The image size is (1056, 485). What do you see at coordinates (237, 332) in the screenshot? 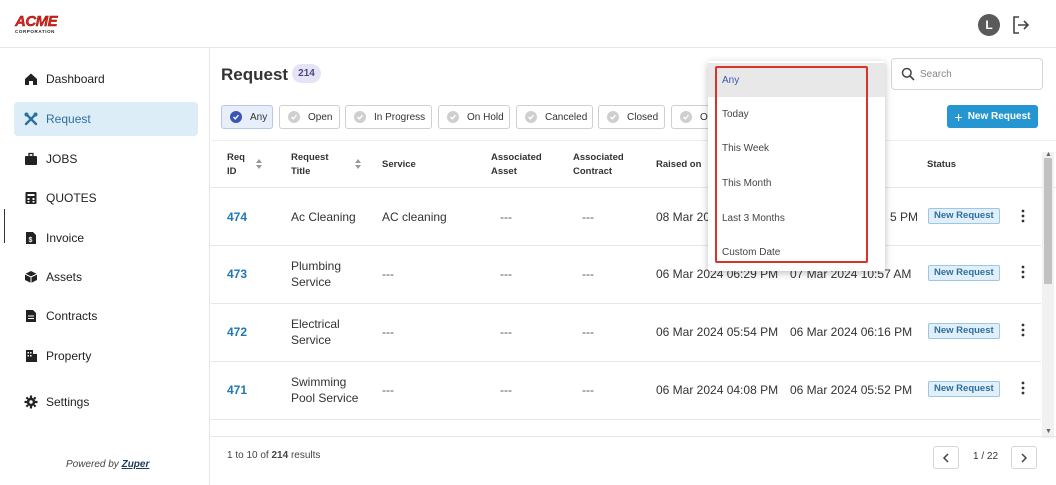
I see `request-id-link: 472` at bounding box center [237, 332].